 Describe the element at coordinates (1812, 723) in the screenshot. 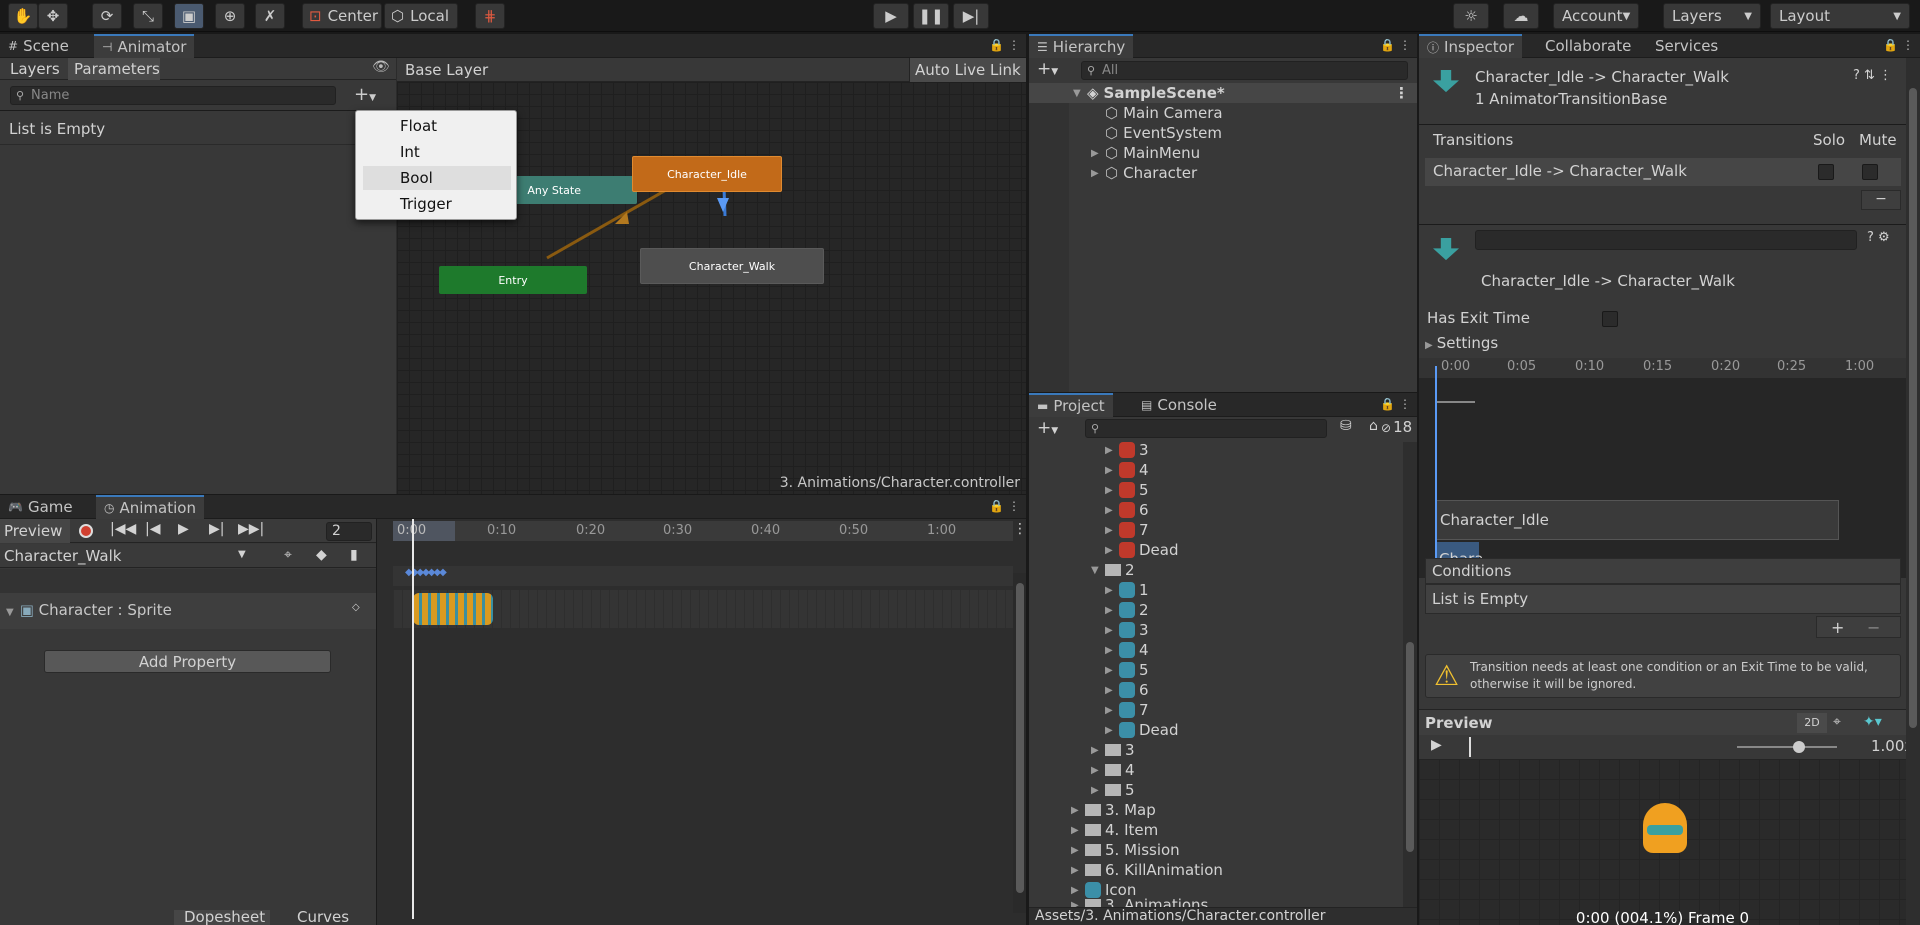

I see `mode-2d-toggle: 2D` at that location.